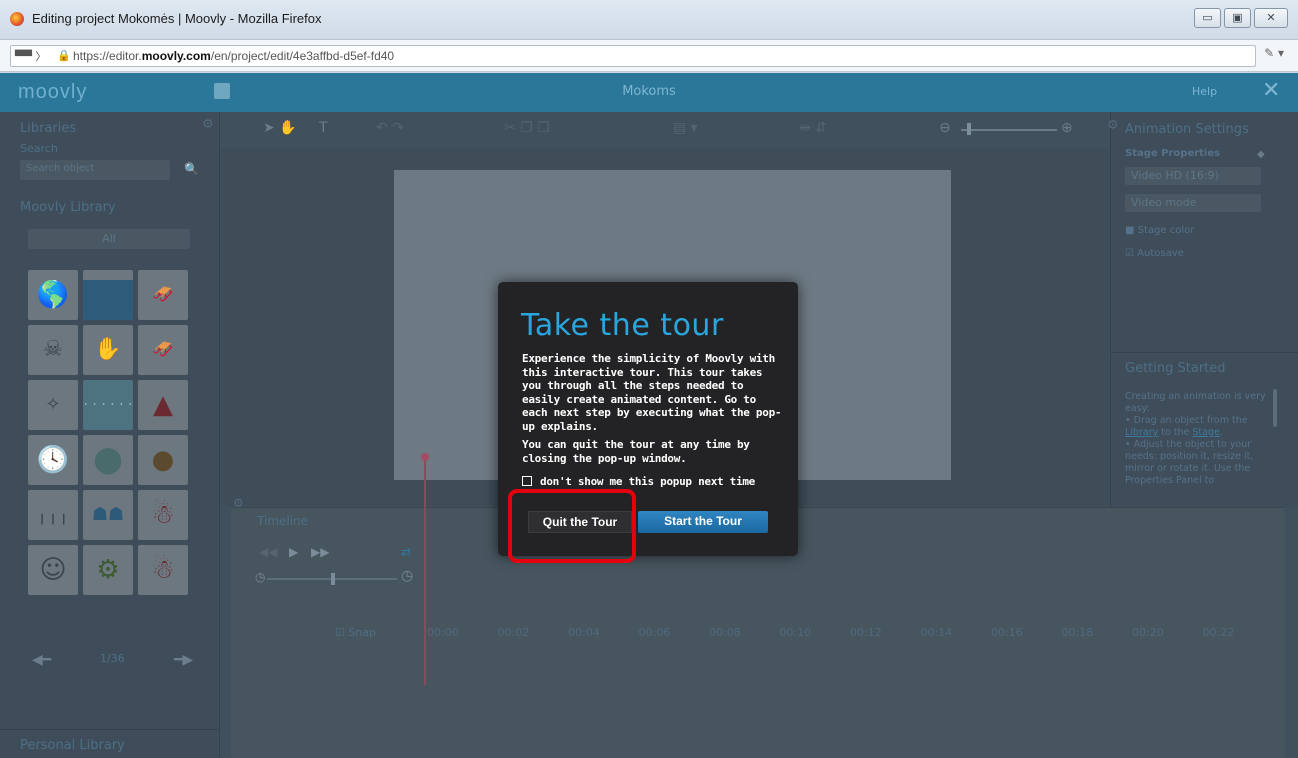 This screenshot has width=1298, height=758. I want to click on library-item-sack: ●, so click(163, 460).